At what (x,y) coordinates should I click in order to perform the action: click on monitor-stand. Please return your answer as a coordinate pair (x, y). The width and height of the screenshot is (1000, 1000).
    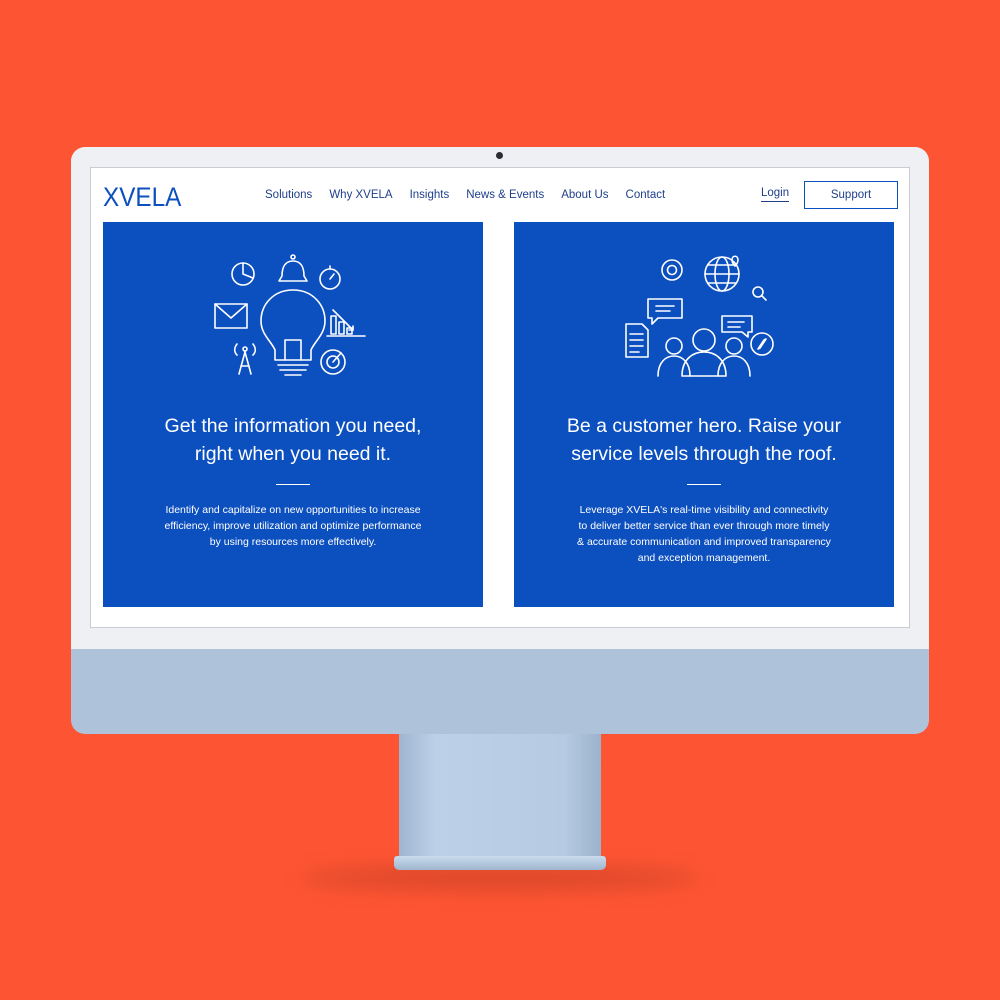
    Looking at the image, I should click on (500, 796).